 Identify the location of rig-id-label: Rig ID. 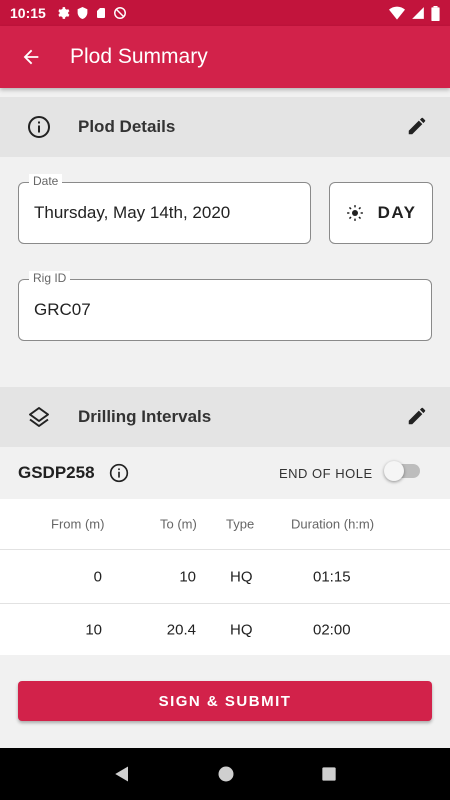
(50, 278).